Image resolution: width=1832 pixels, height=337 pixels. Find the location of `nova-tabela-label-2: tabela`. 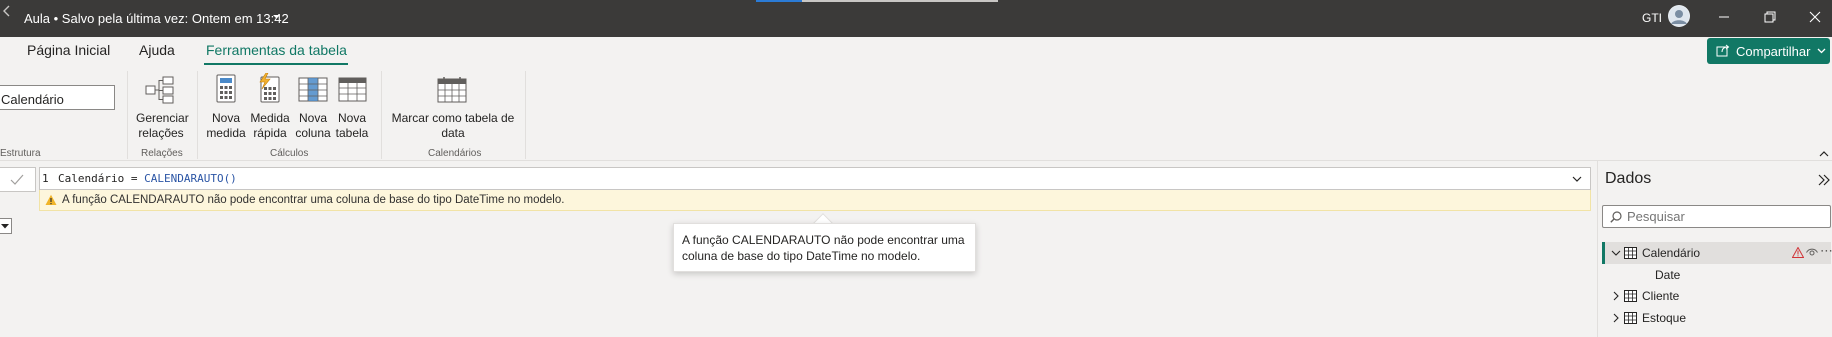

nova-tabela-label-2: tabela is located at coordinates (352, 133).